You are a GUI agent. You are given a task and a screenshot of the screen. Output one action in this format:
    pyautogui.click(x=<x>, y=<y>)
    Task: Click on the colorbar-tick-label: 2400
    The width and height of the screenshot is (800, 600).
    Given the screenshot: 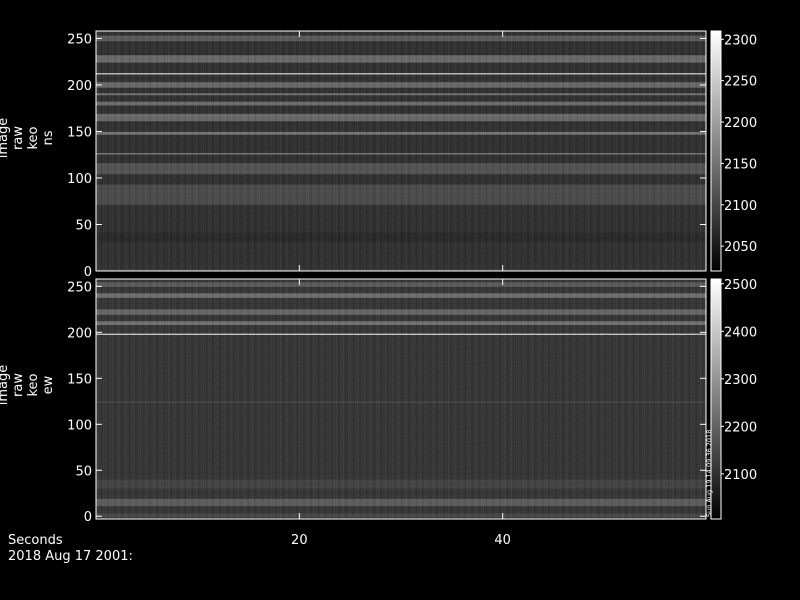 What is the action you would take?
    pyautogui.click(x=740, y=332)
    